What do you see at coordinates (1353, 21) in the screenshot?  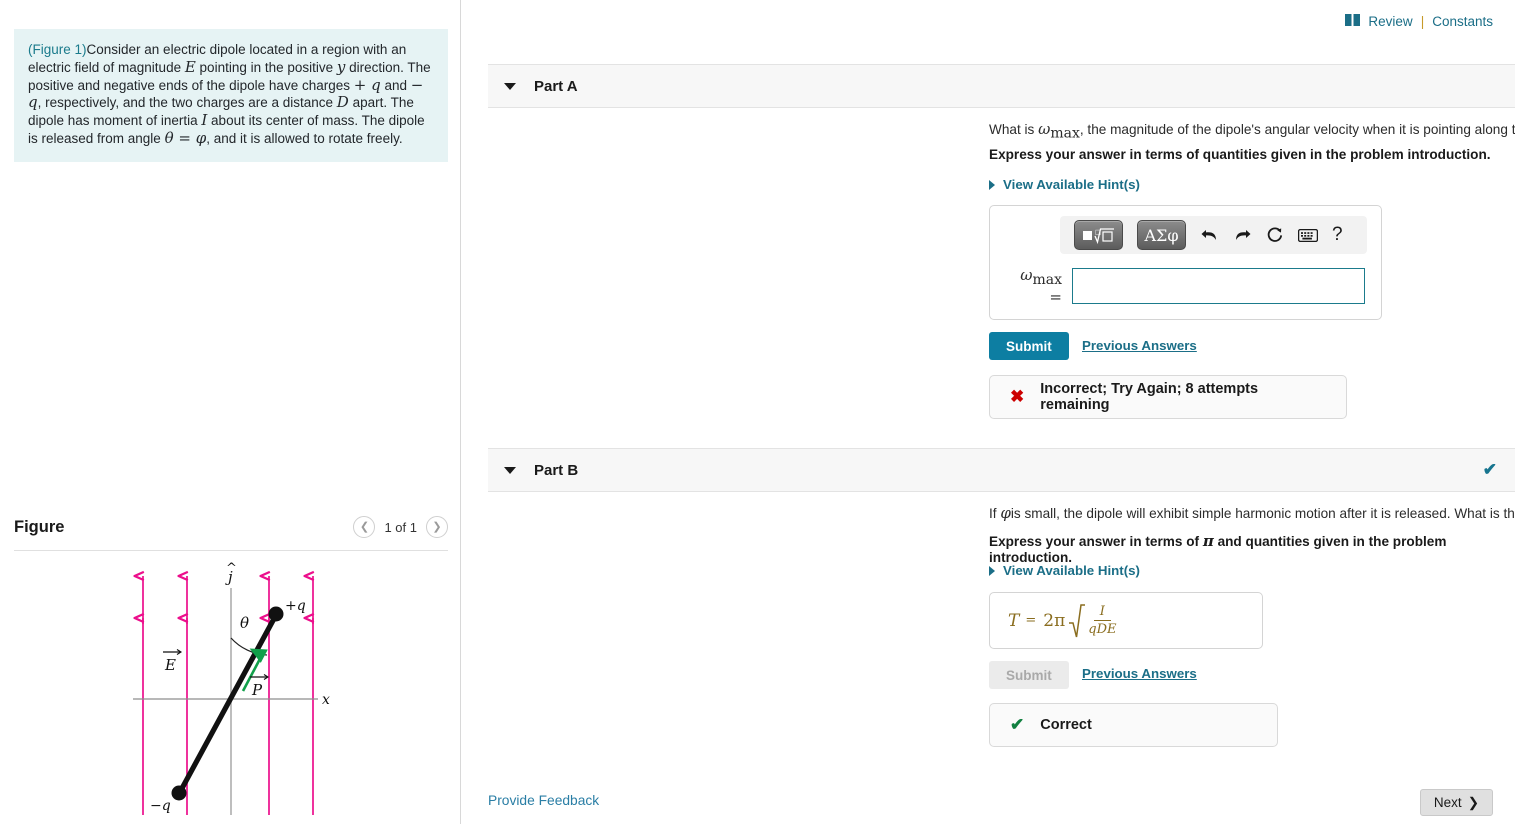 I see `book-icon` at bounding box center [1353, 21].